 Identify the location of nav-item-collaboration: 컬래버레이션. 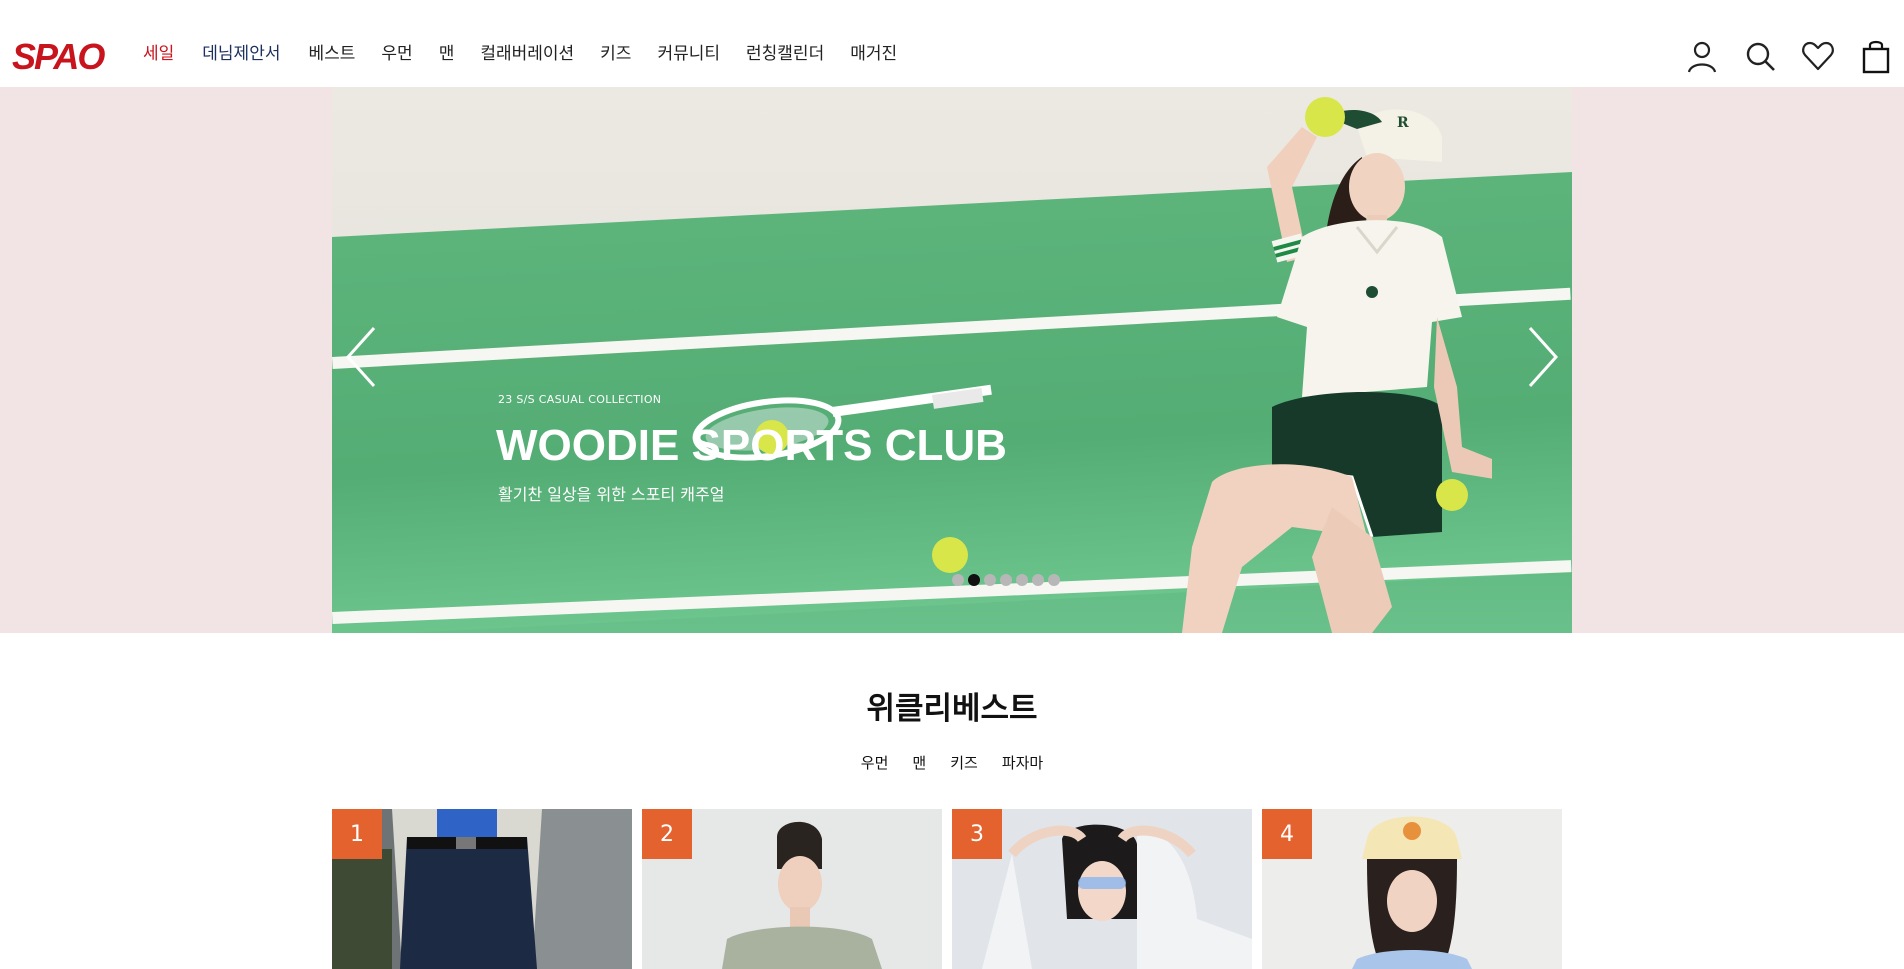
(527, 54).